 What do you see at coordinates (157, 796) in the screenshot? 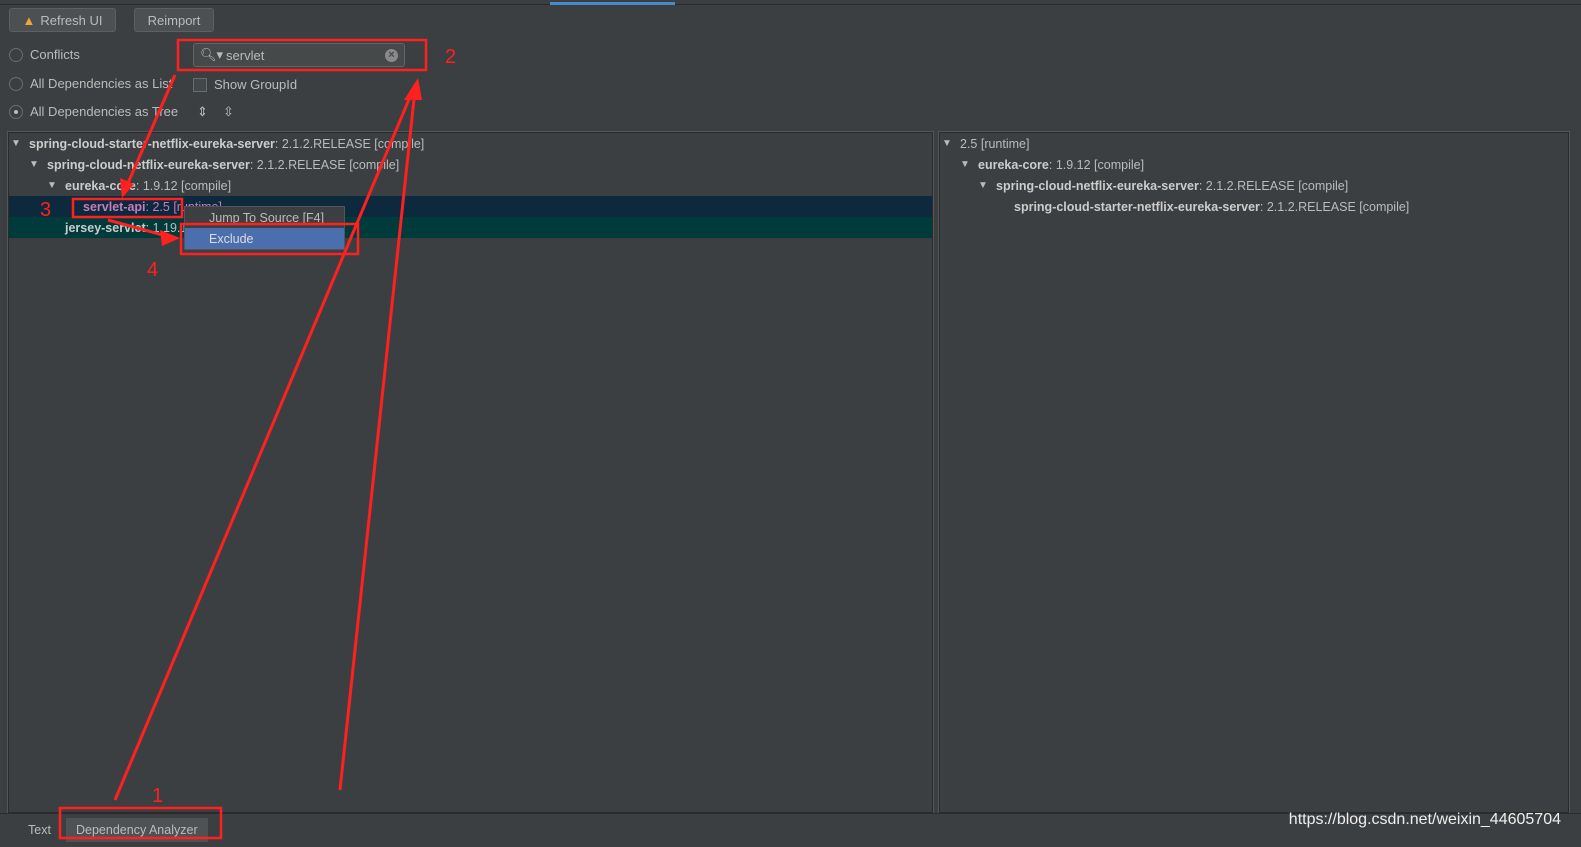
I see `annotation-label-1: 1` at bounding box center [157, 796].